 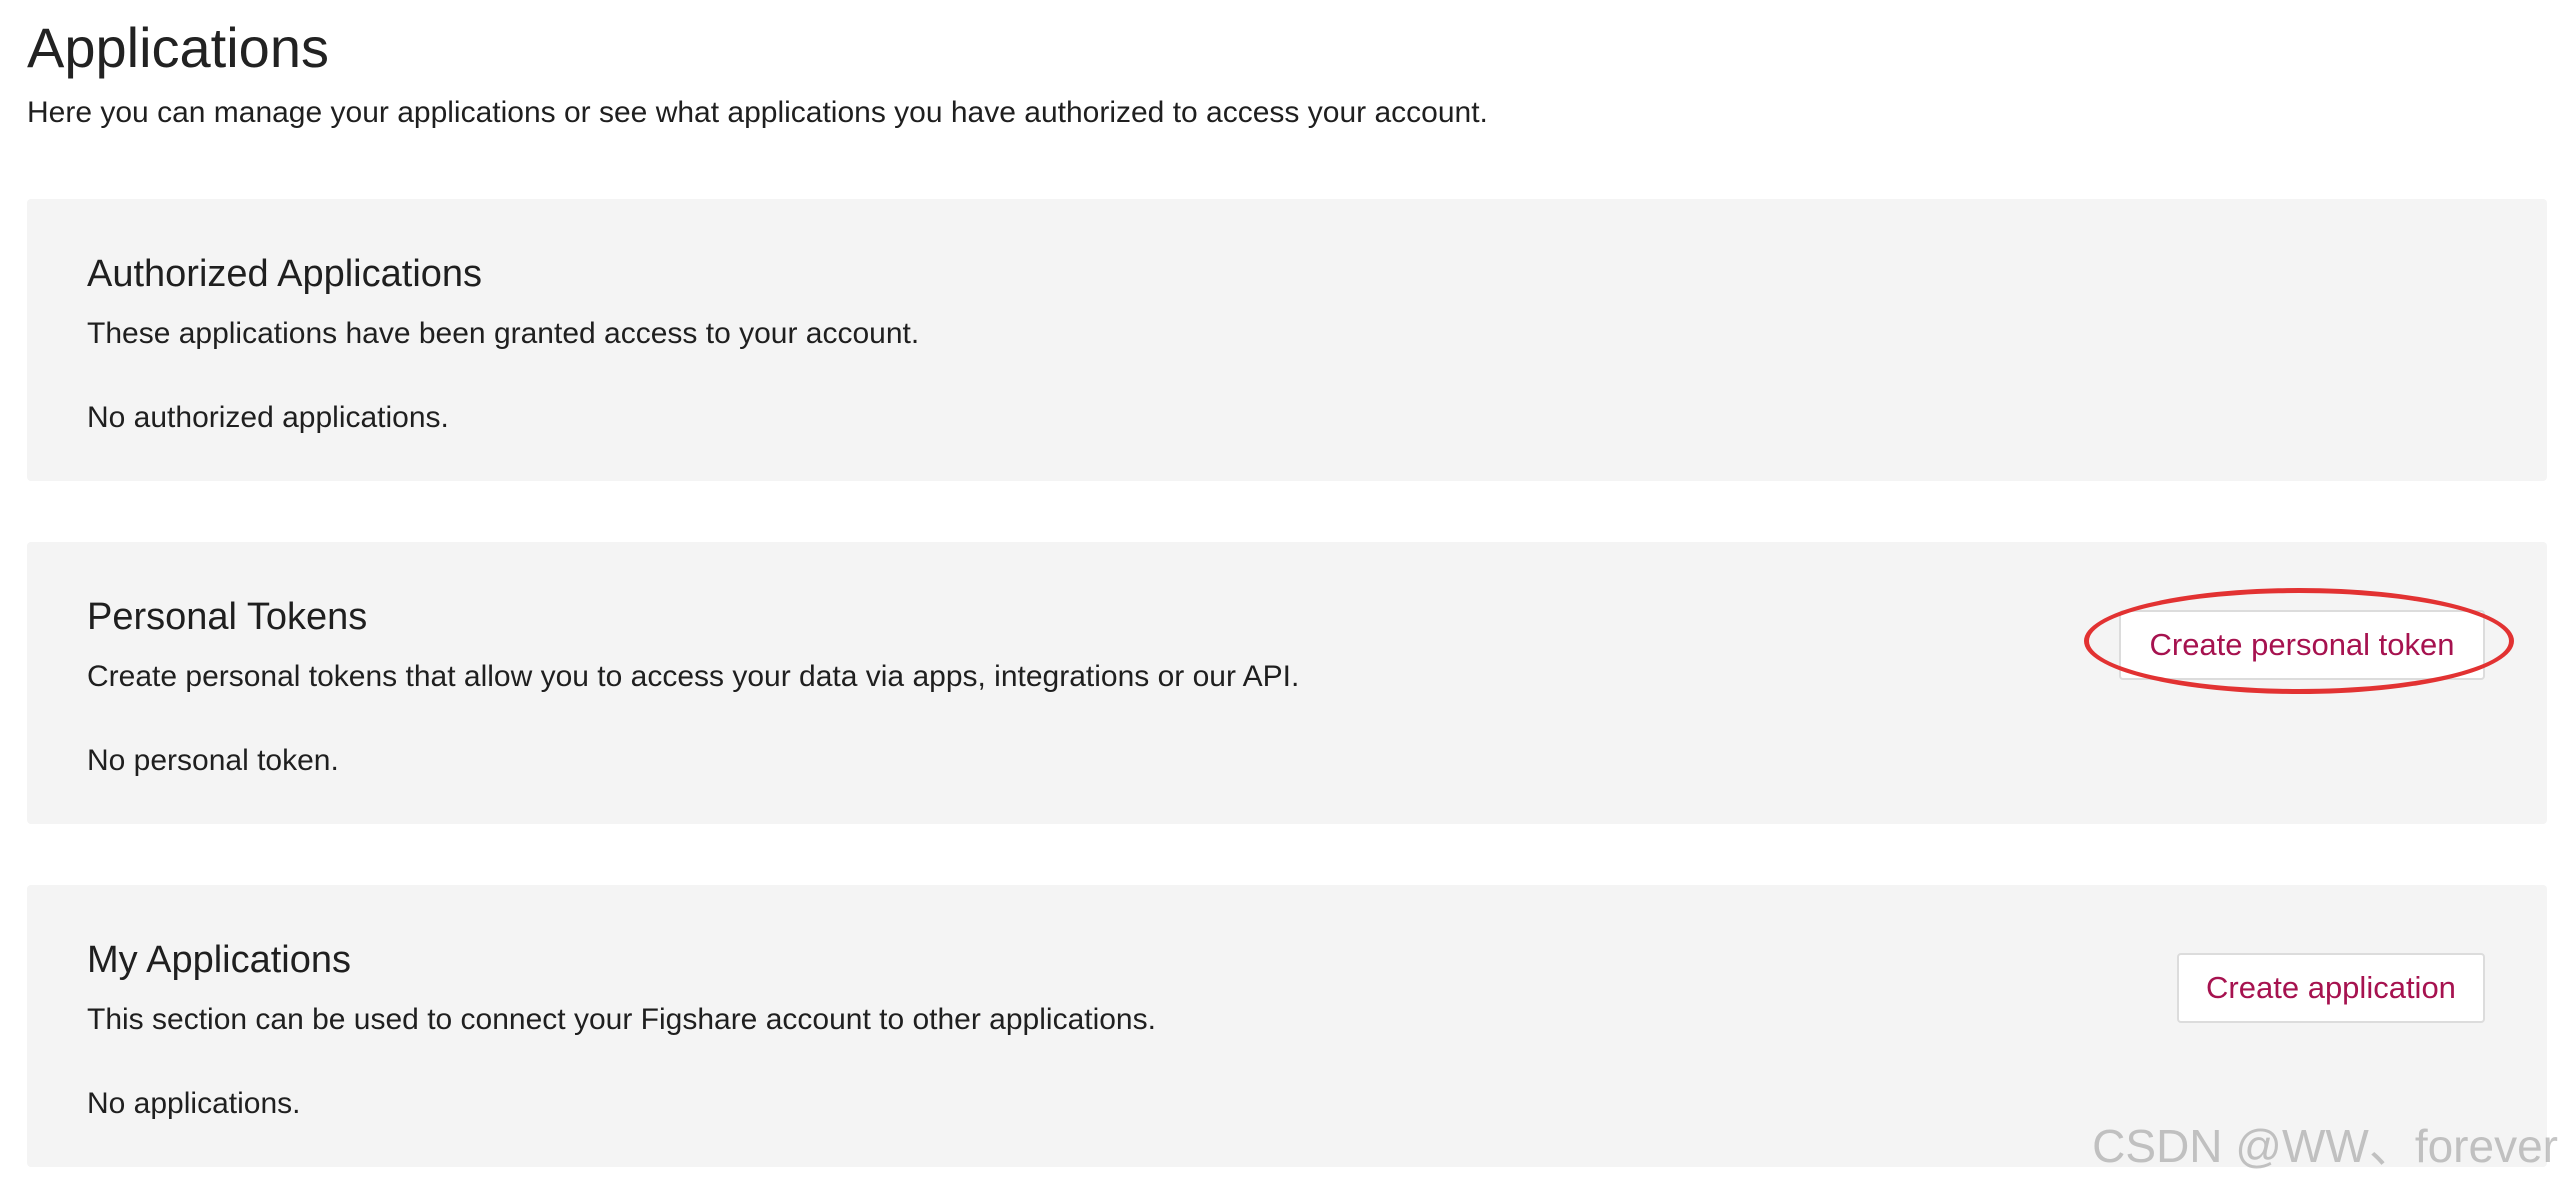 What do you see at coordinates (178, 47) in the screenshot?
I see `page-title: Applications` at bounding box center [178, 47].